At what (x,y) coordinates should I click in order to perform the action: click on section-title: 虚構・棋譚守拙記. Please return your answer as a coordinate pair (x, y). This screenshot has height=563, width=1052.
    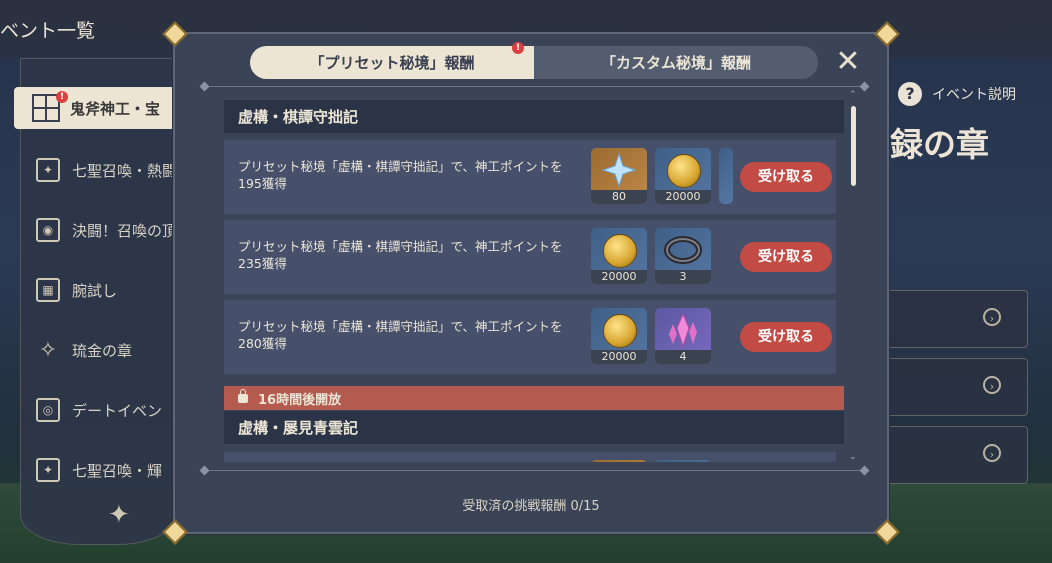
    Looking at the image, I should click on (534, 116).